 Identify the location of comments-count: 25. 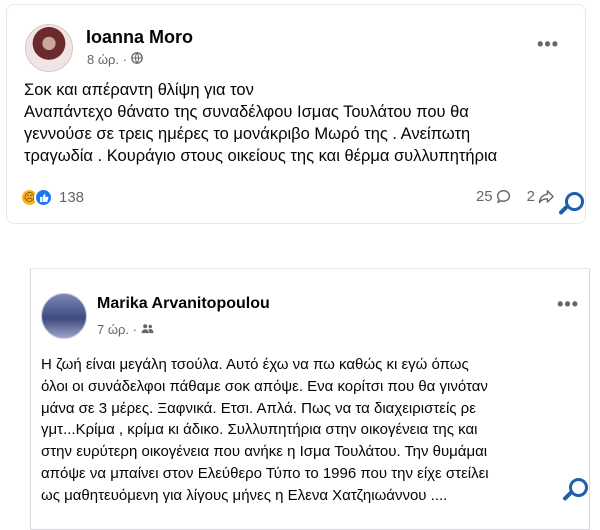
(493, 196).